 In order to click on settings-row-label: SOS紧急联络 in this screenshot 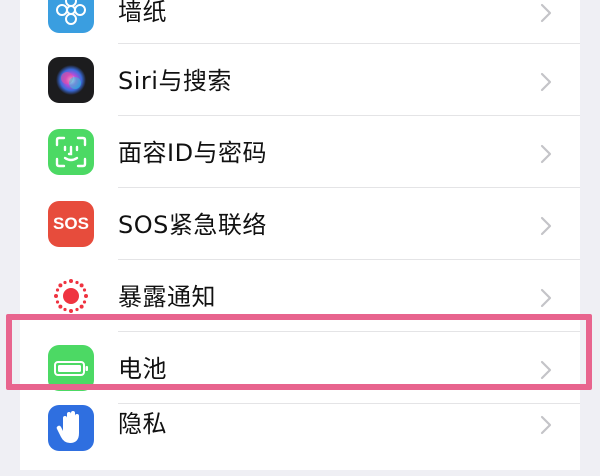, I will do `click(192, 225)`.